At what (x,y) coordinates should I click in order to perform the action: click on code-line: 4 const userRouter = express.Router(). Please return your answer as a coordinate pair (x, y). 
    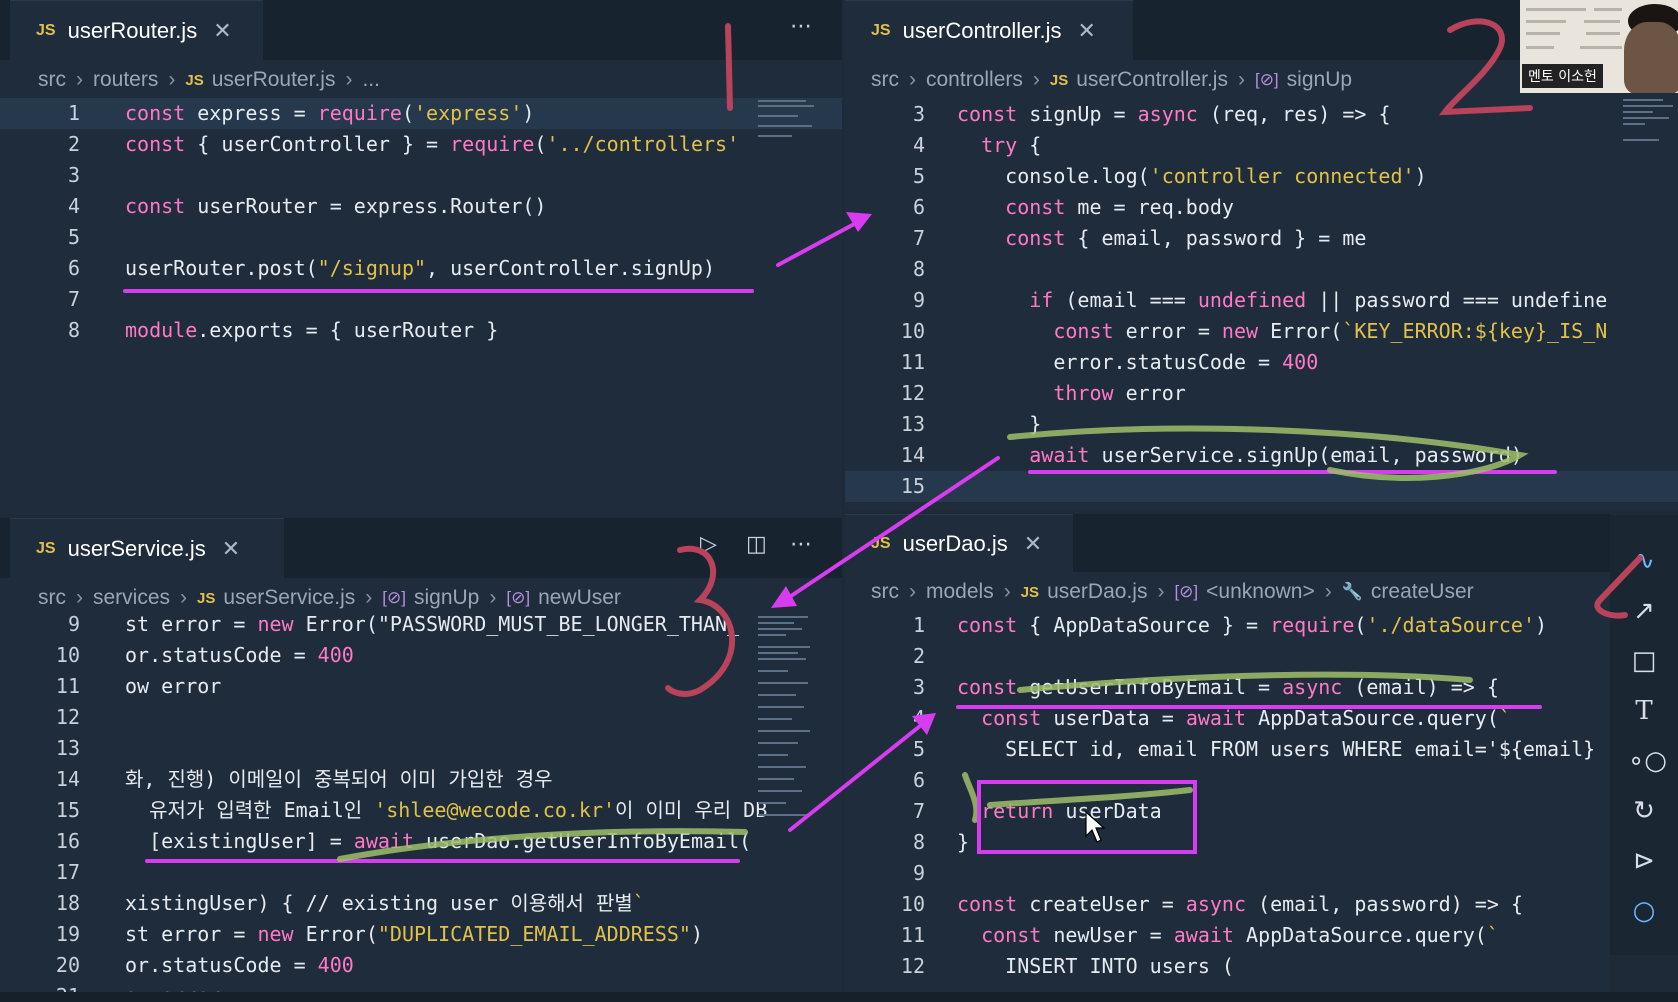
    Looking at the image, I should click on (421, 206).